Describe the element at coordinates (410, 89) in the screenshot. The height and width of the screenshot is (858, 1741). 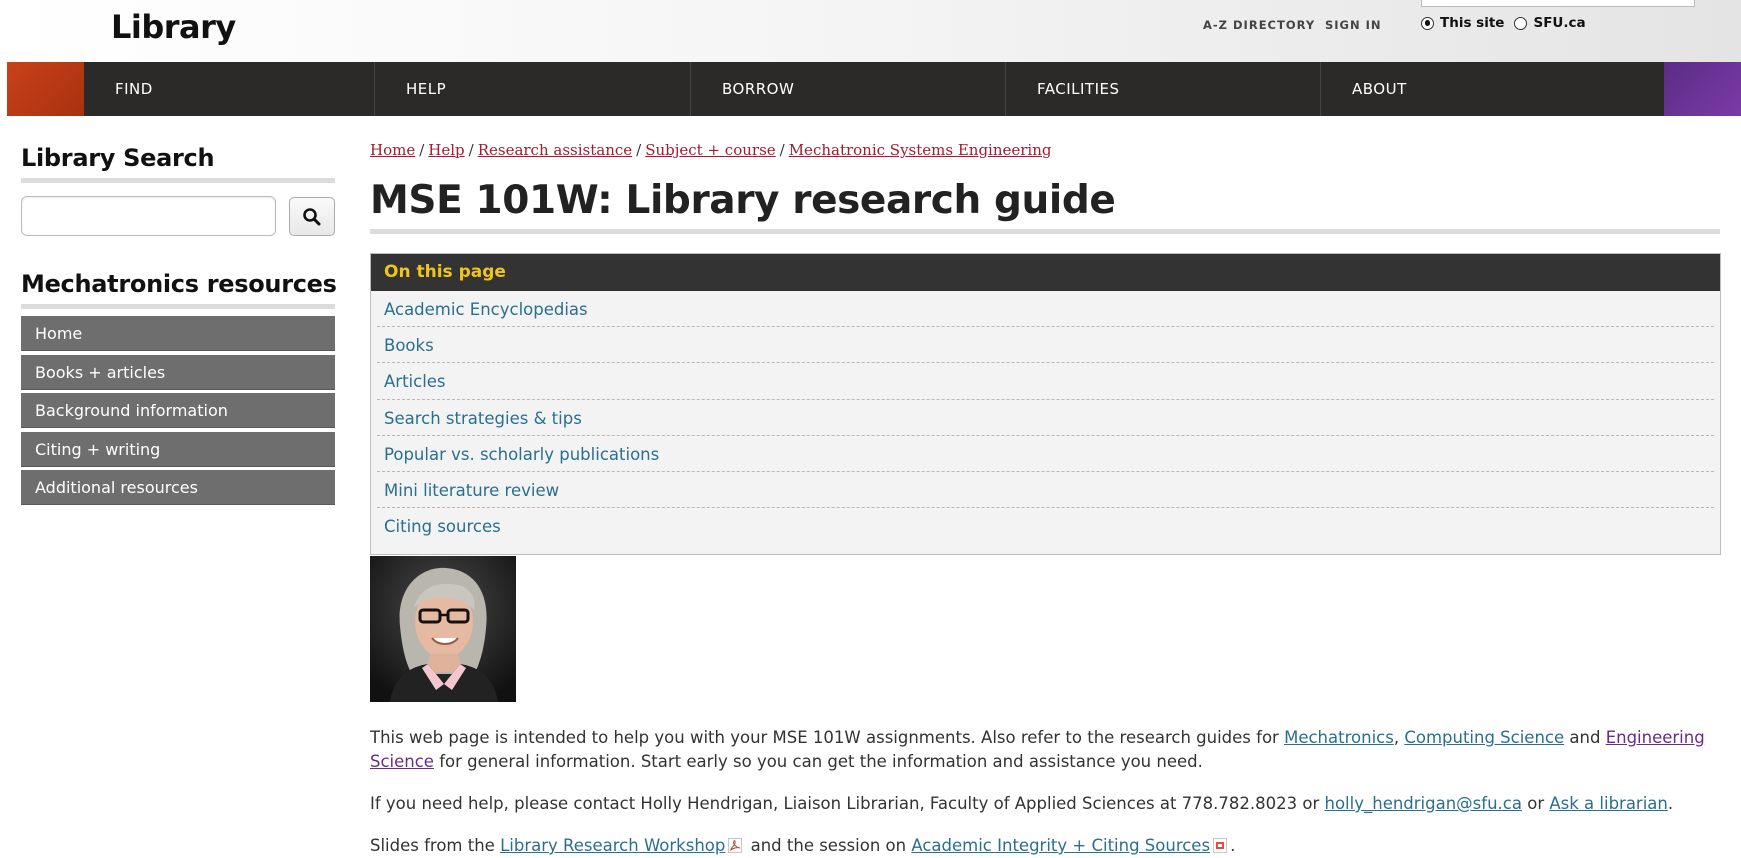
I see `nav-help: HELP` at that location.